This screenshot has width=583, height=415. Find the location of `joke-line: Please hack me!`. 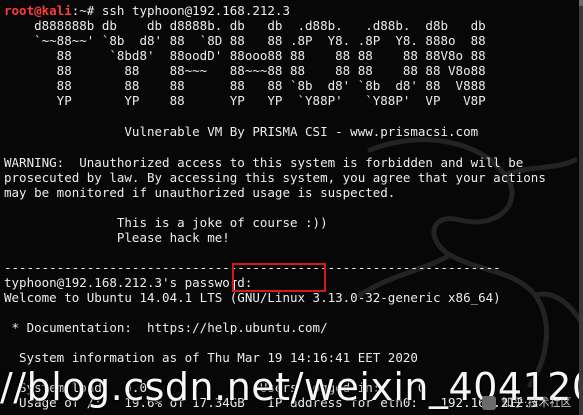

joke-line: Please hack me! is located at coordinates (117, 237).